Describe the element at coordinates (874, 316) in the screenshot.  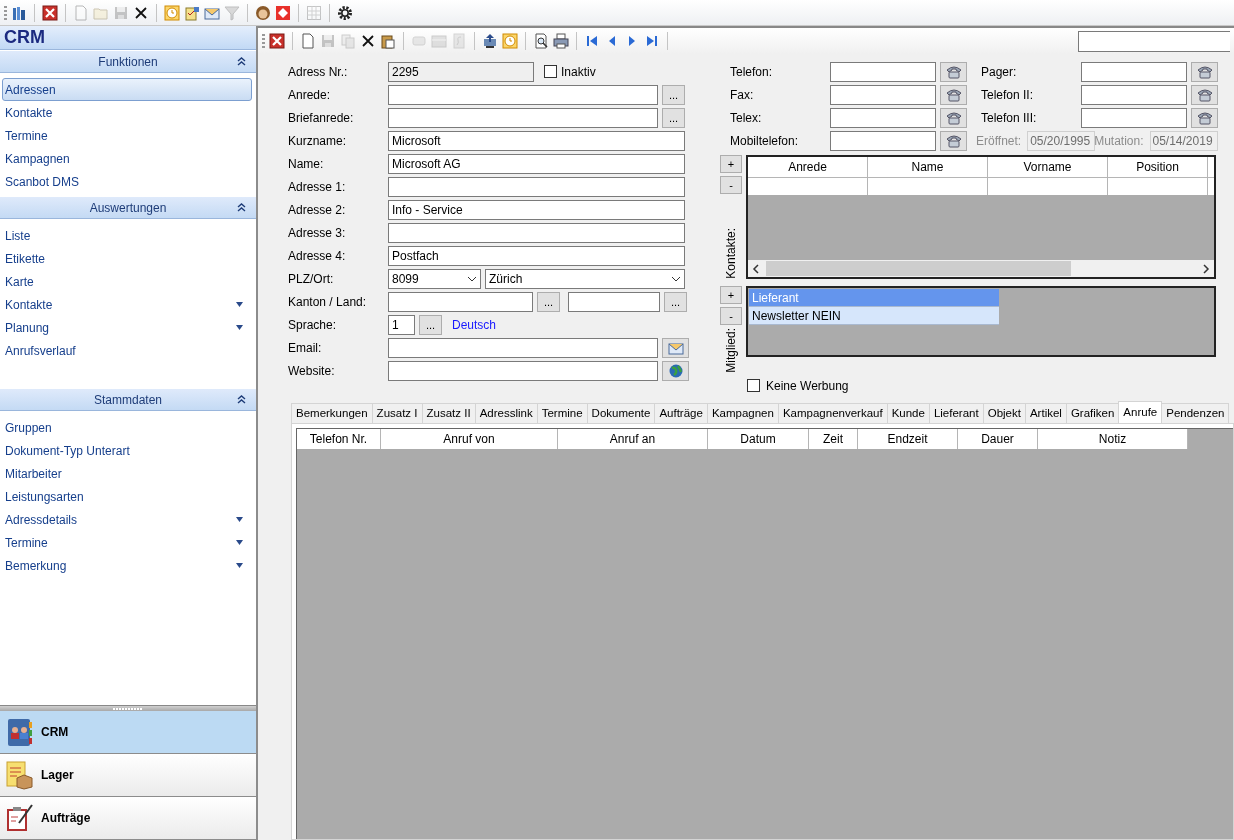
I see `list-item: Newsletter NEIN` at that location.